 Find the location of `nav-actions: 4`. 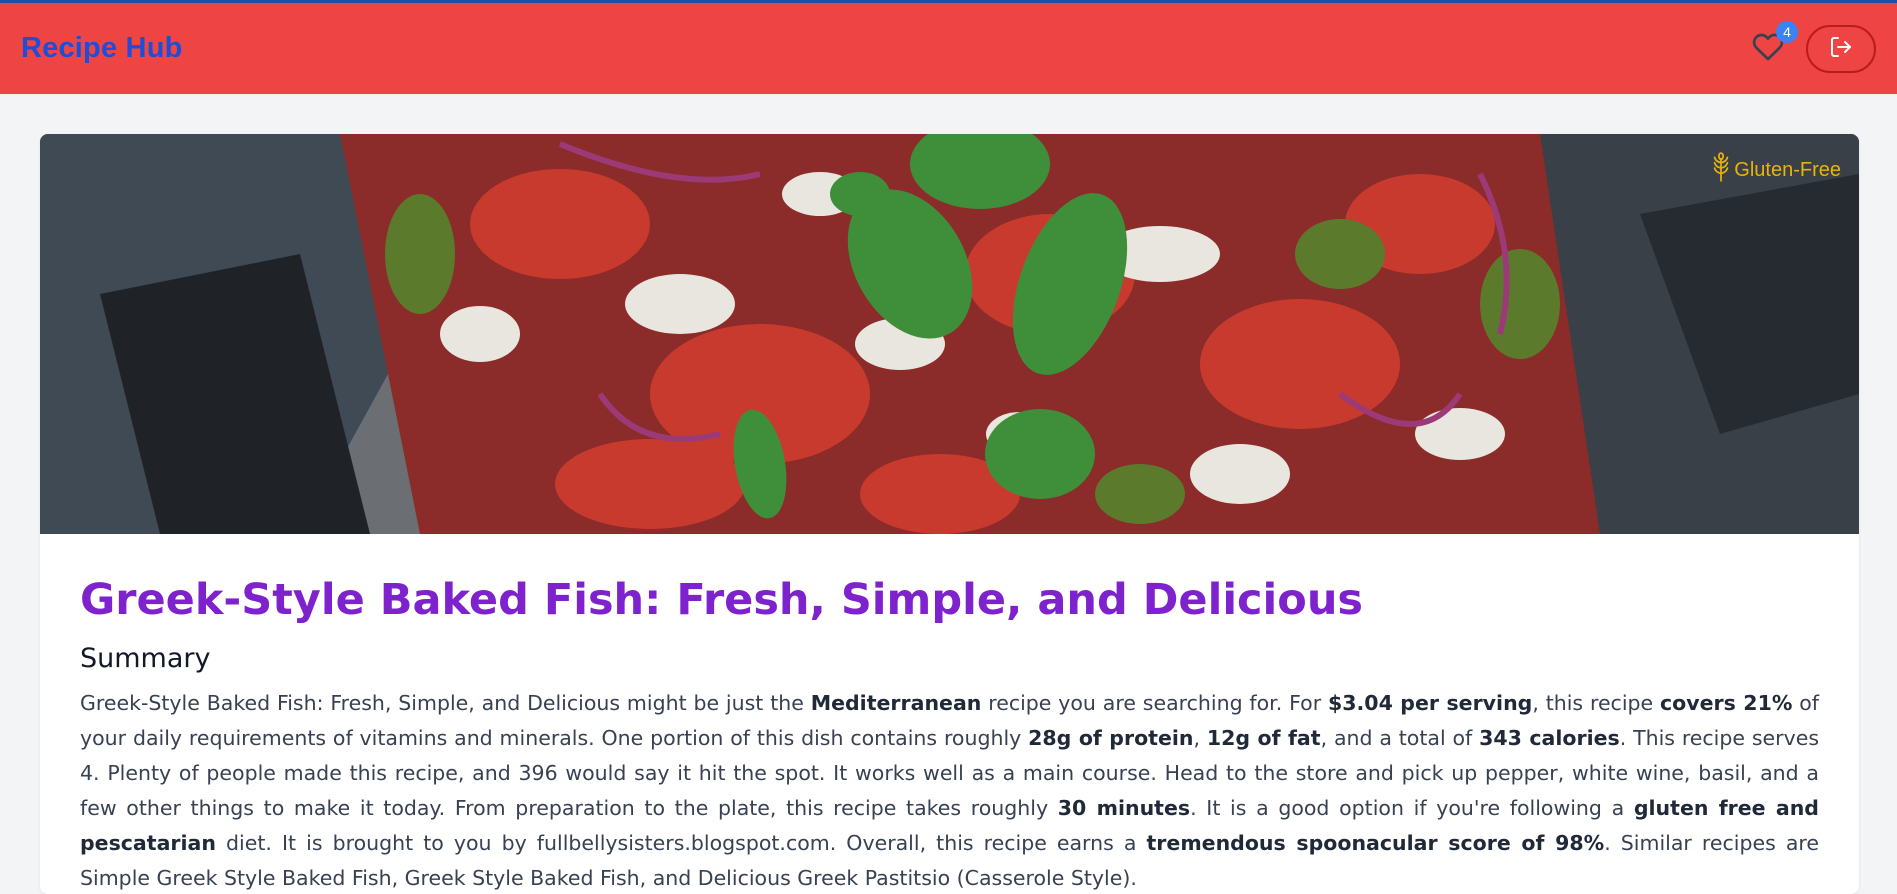

nav-actions: 4 is located at coordinates (1811, 46).